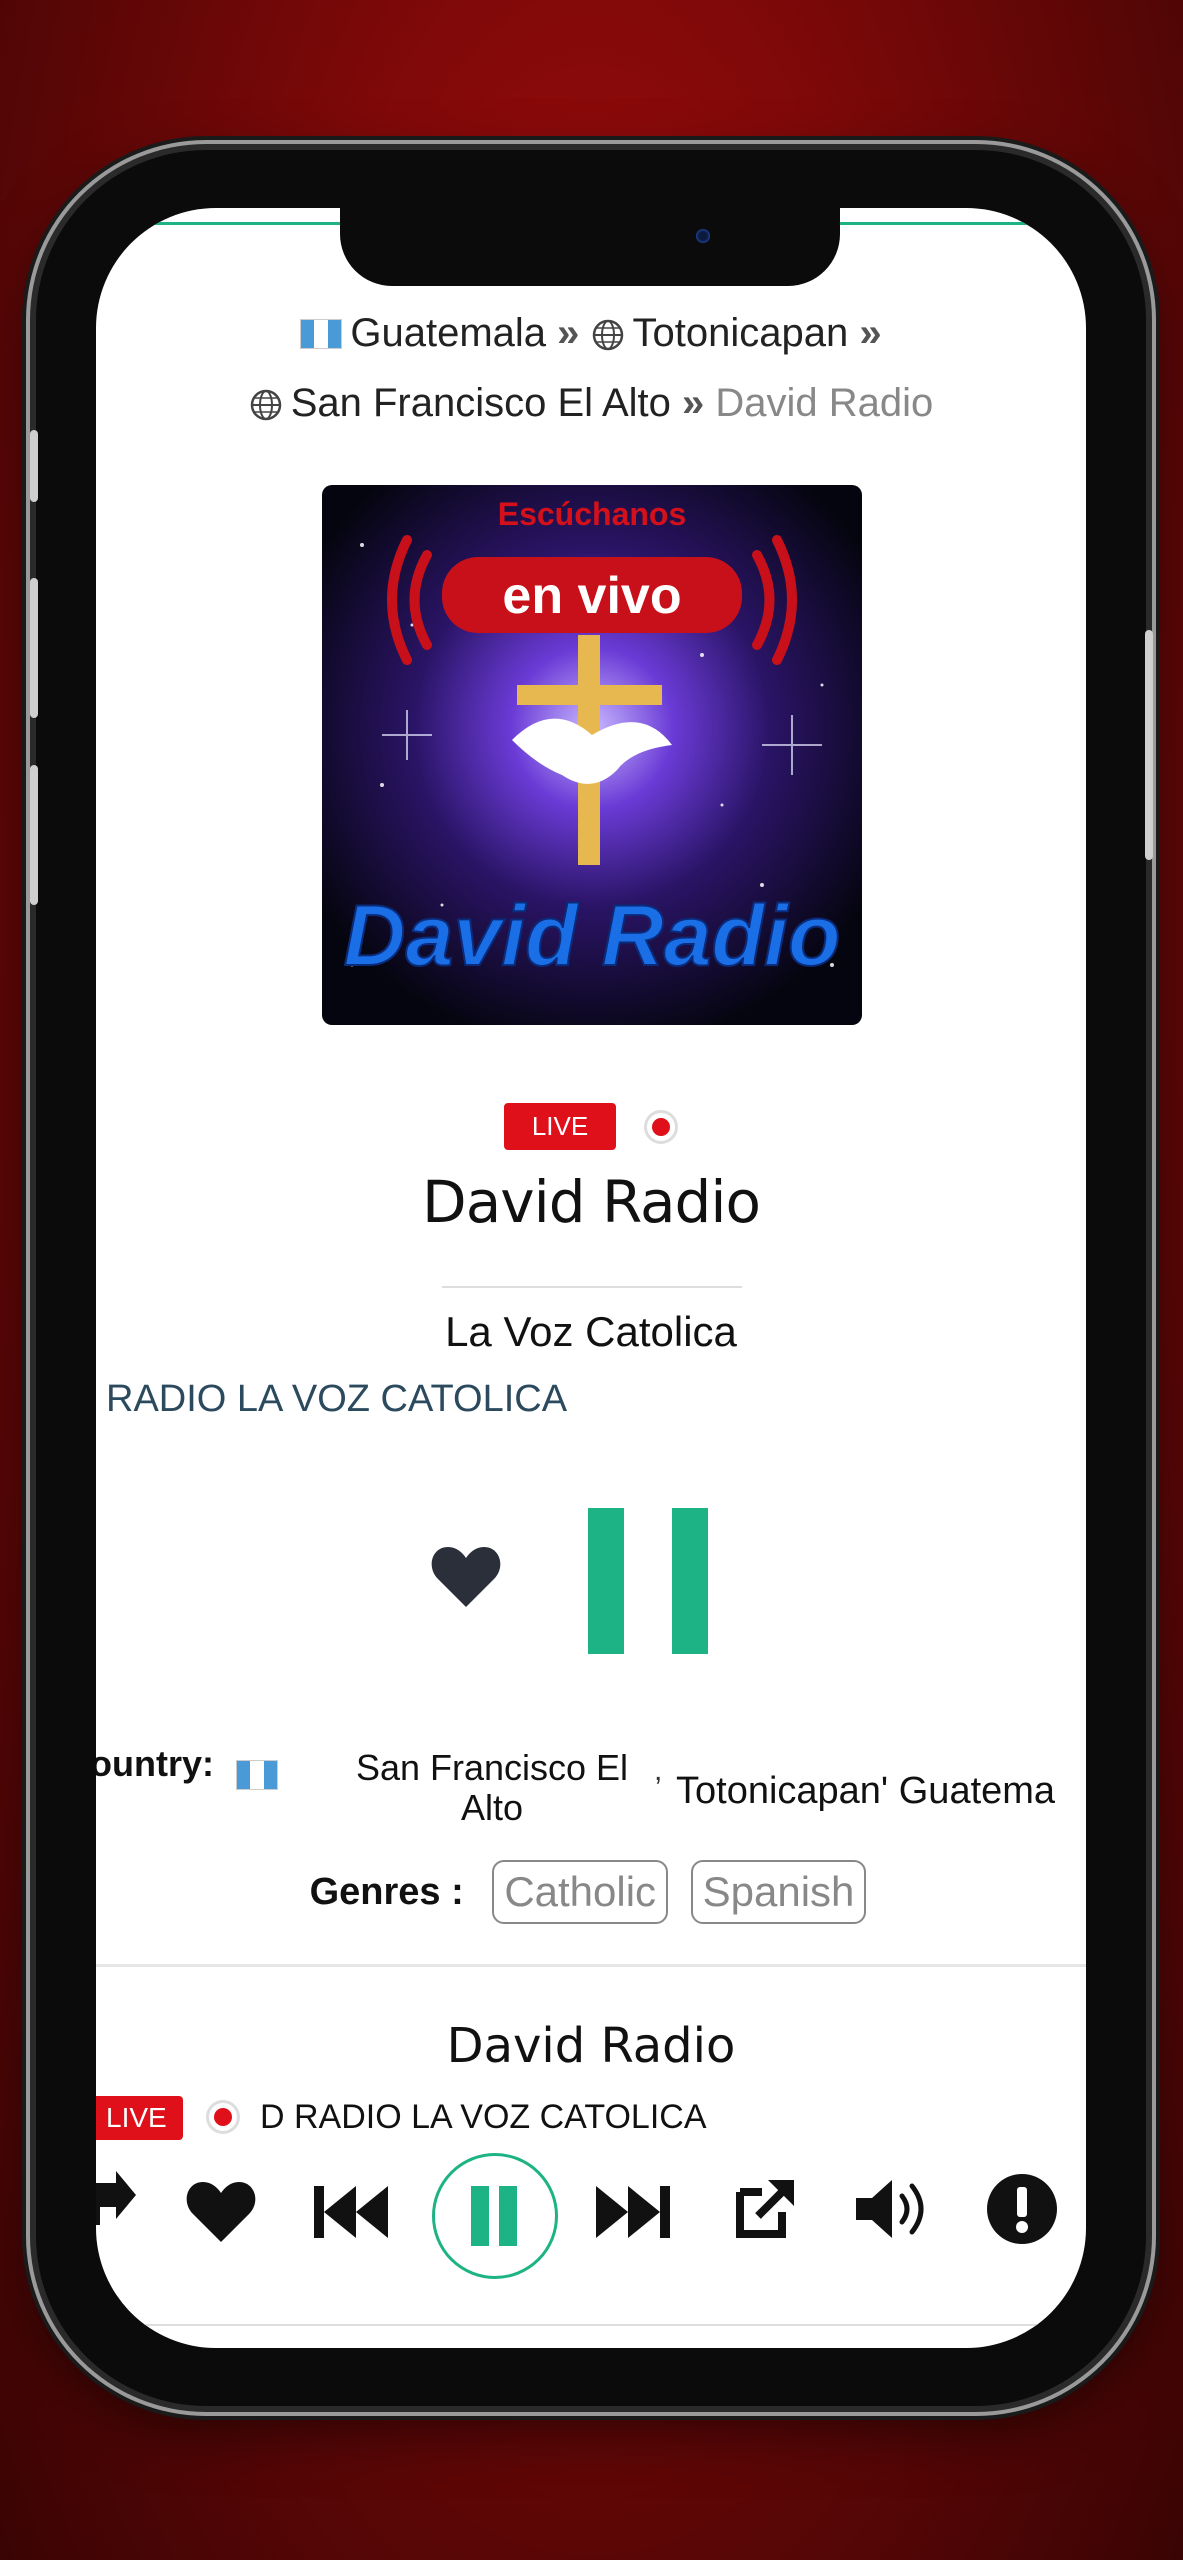  I want to click on genres-label: Genres :, so click(386, 1891).